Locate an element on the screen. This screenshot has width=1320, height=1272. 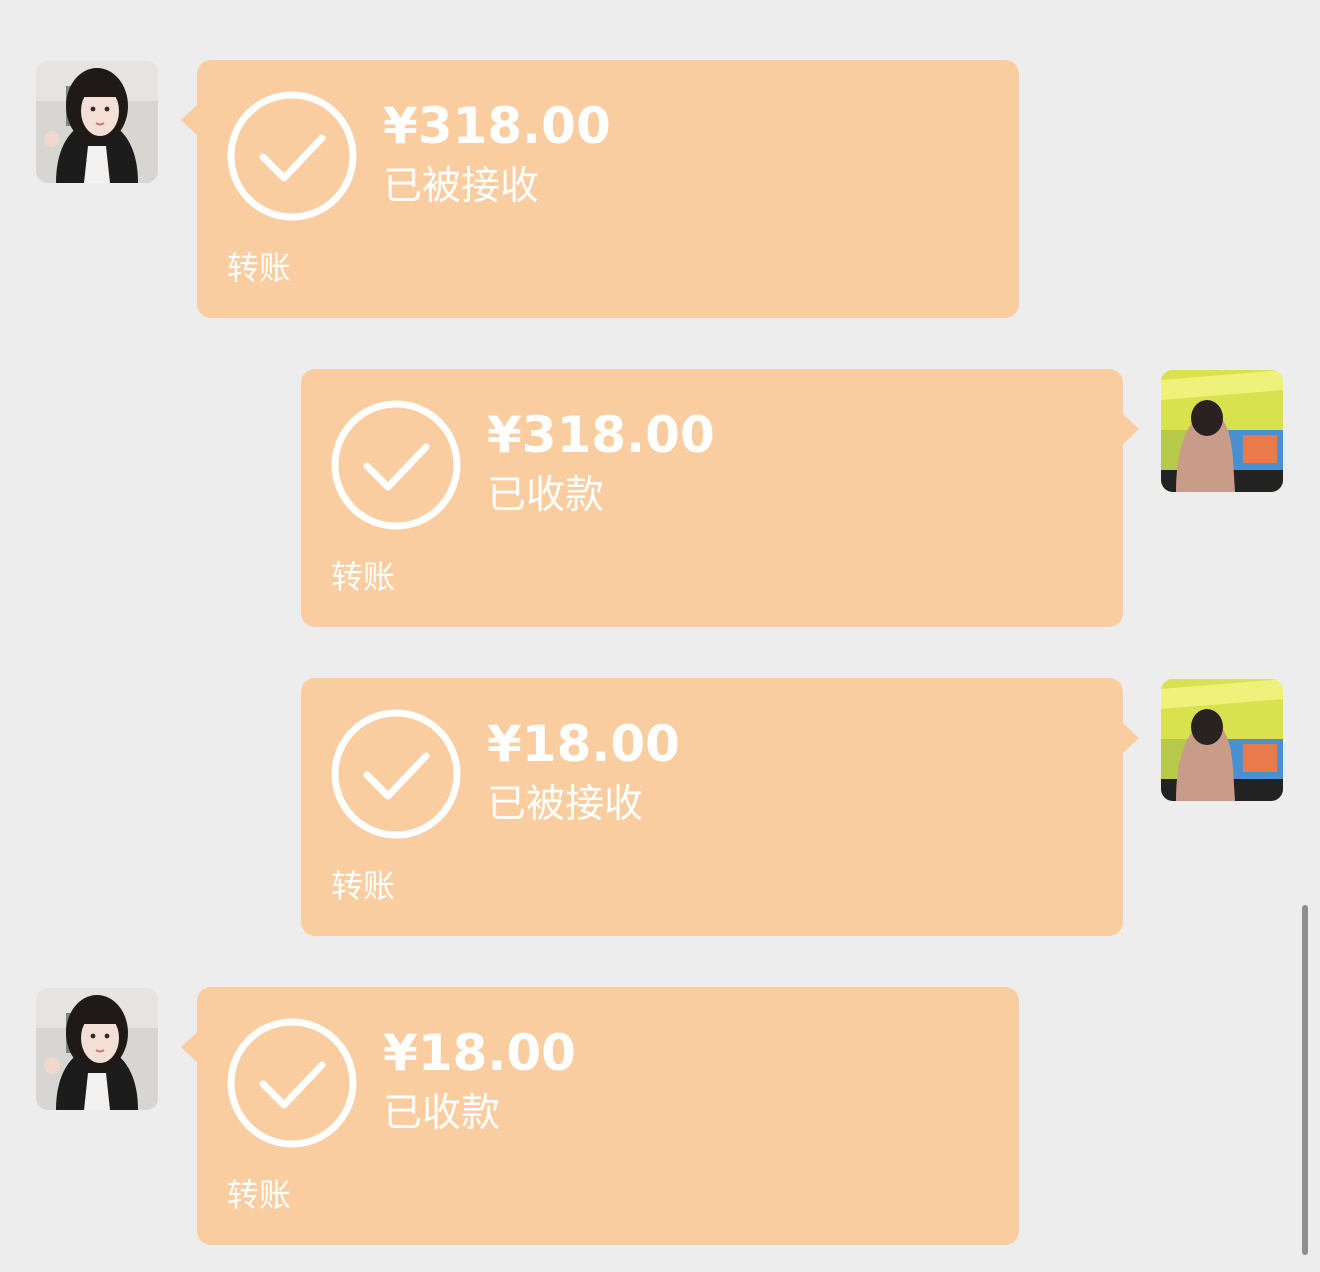
scrollbar is located at coordinates (1305, 1080).